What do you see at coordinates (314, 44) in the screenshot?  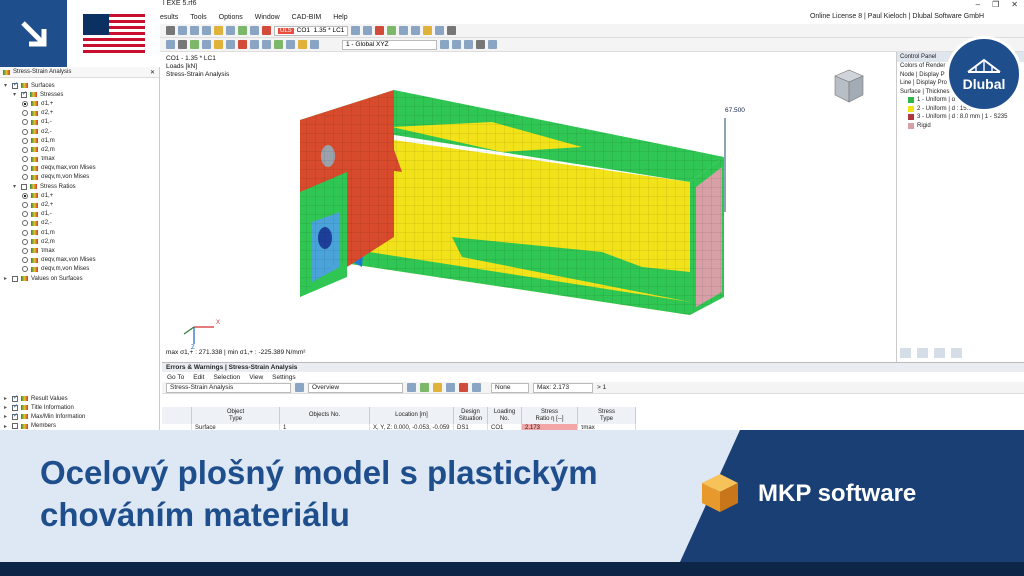 I see `axis-icon` at bounding box center [314, 44].